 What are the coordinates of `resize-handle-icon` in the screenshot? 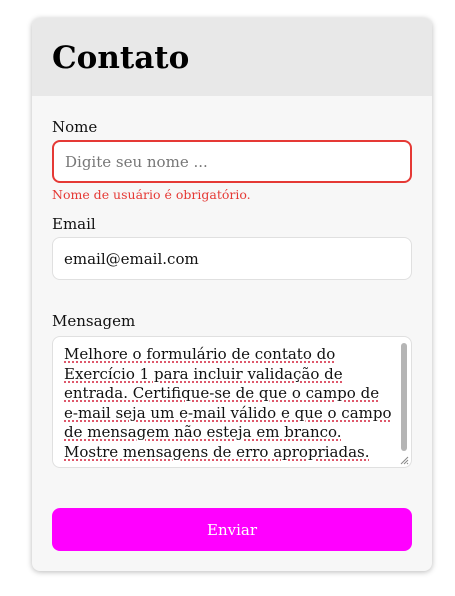 It's located at (404, 460).